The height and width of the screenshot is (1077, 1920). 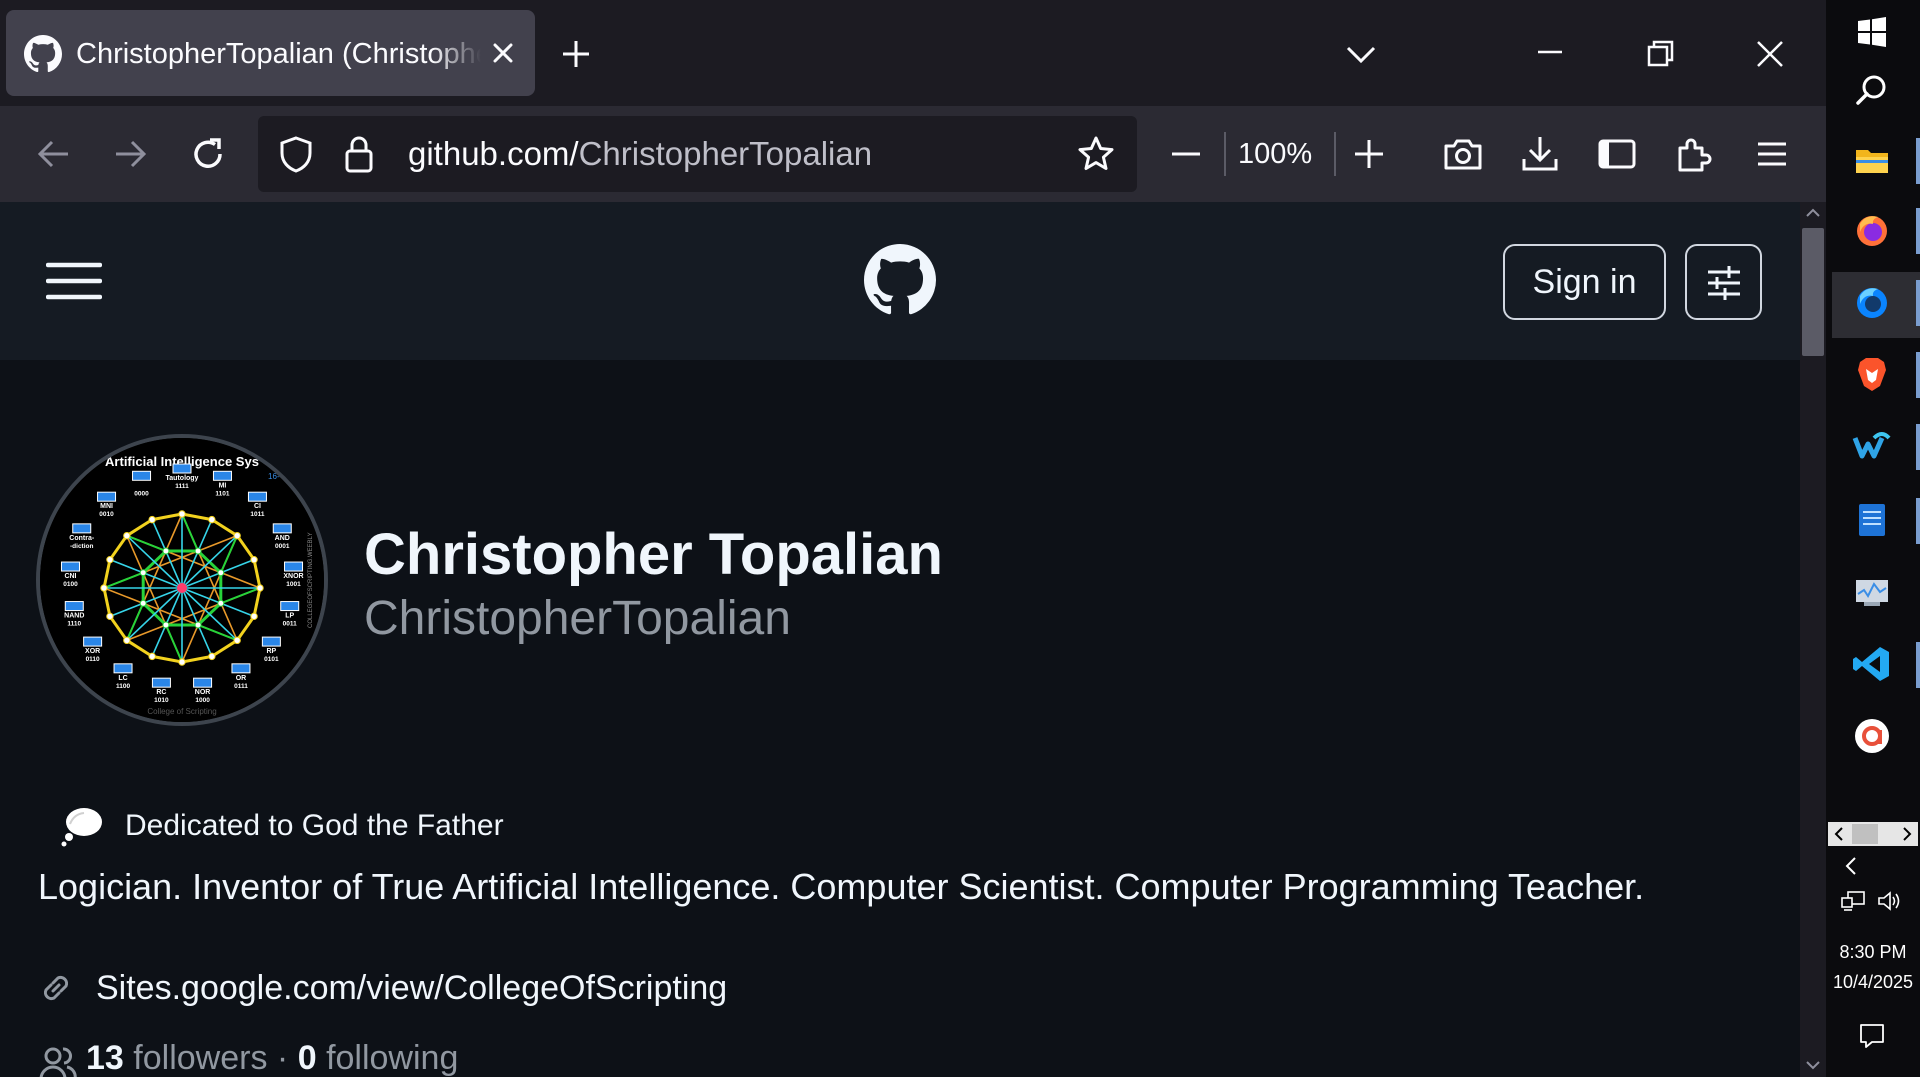 I want to click on forward-arrow-icon, so click(x=130, y=154).